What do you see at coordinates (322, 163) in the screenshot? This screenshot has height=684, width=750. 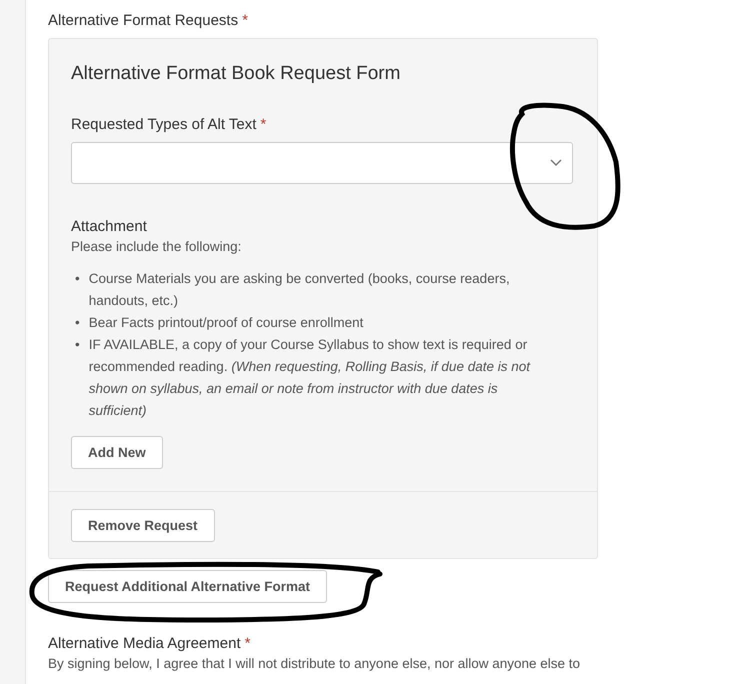 I see `select-field` at bounding box center [322, 163].